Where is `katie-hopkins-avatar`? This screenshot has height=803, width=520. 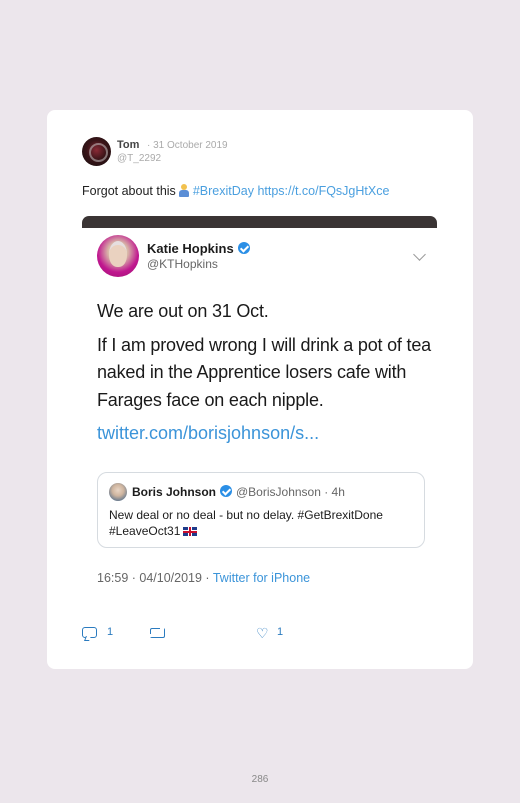
katie-hopkins-avatar is located at coordinates (118, 256).